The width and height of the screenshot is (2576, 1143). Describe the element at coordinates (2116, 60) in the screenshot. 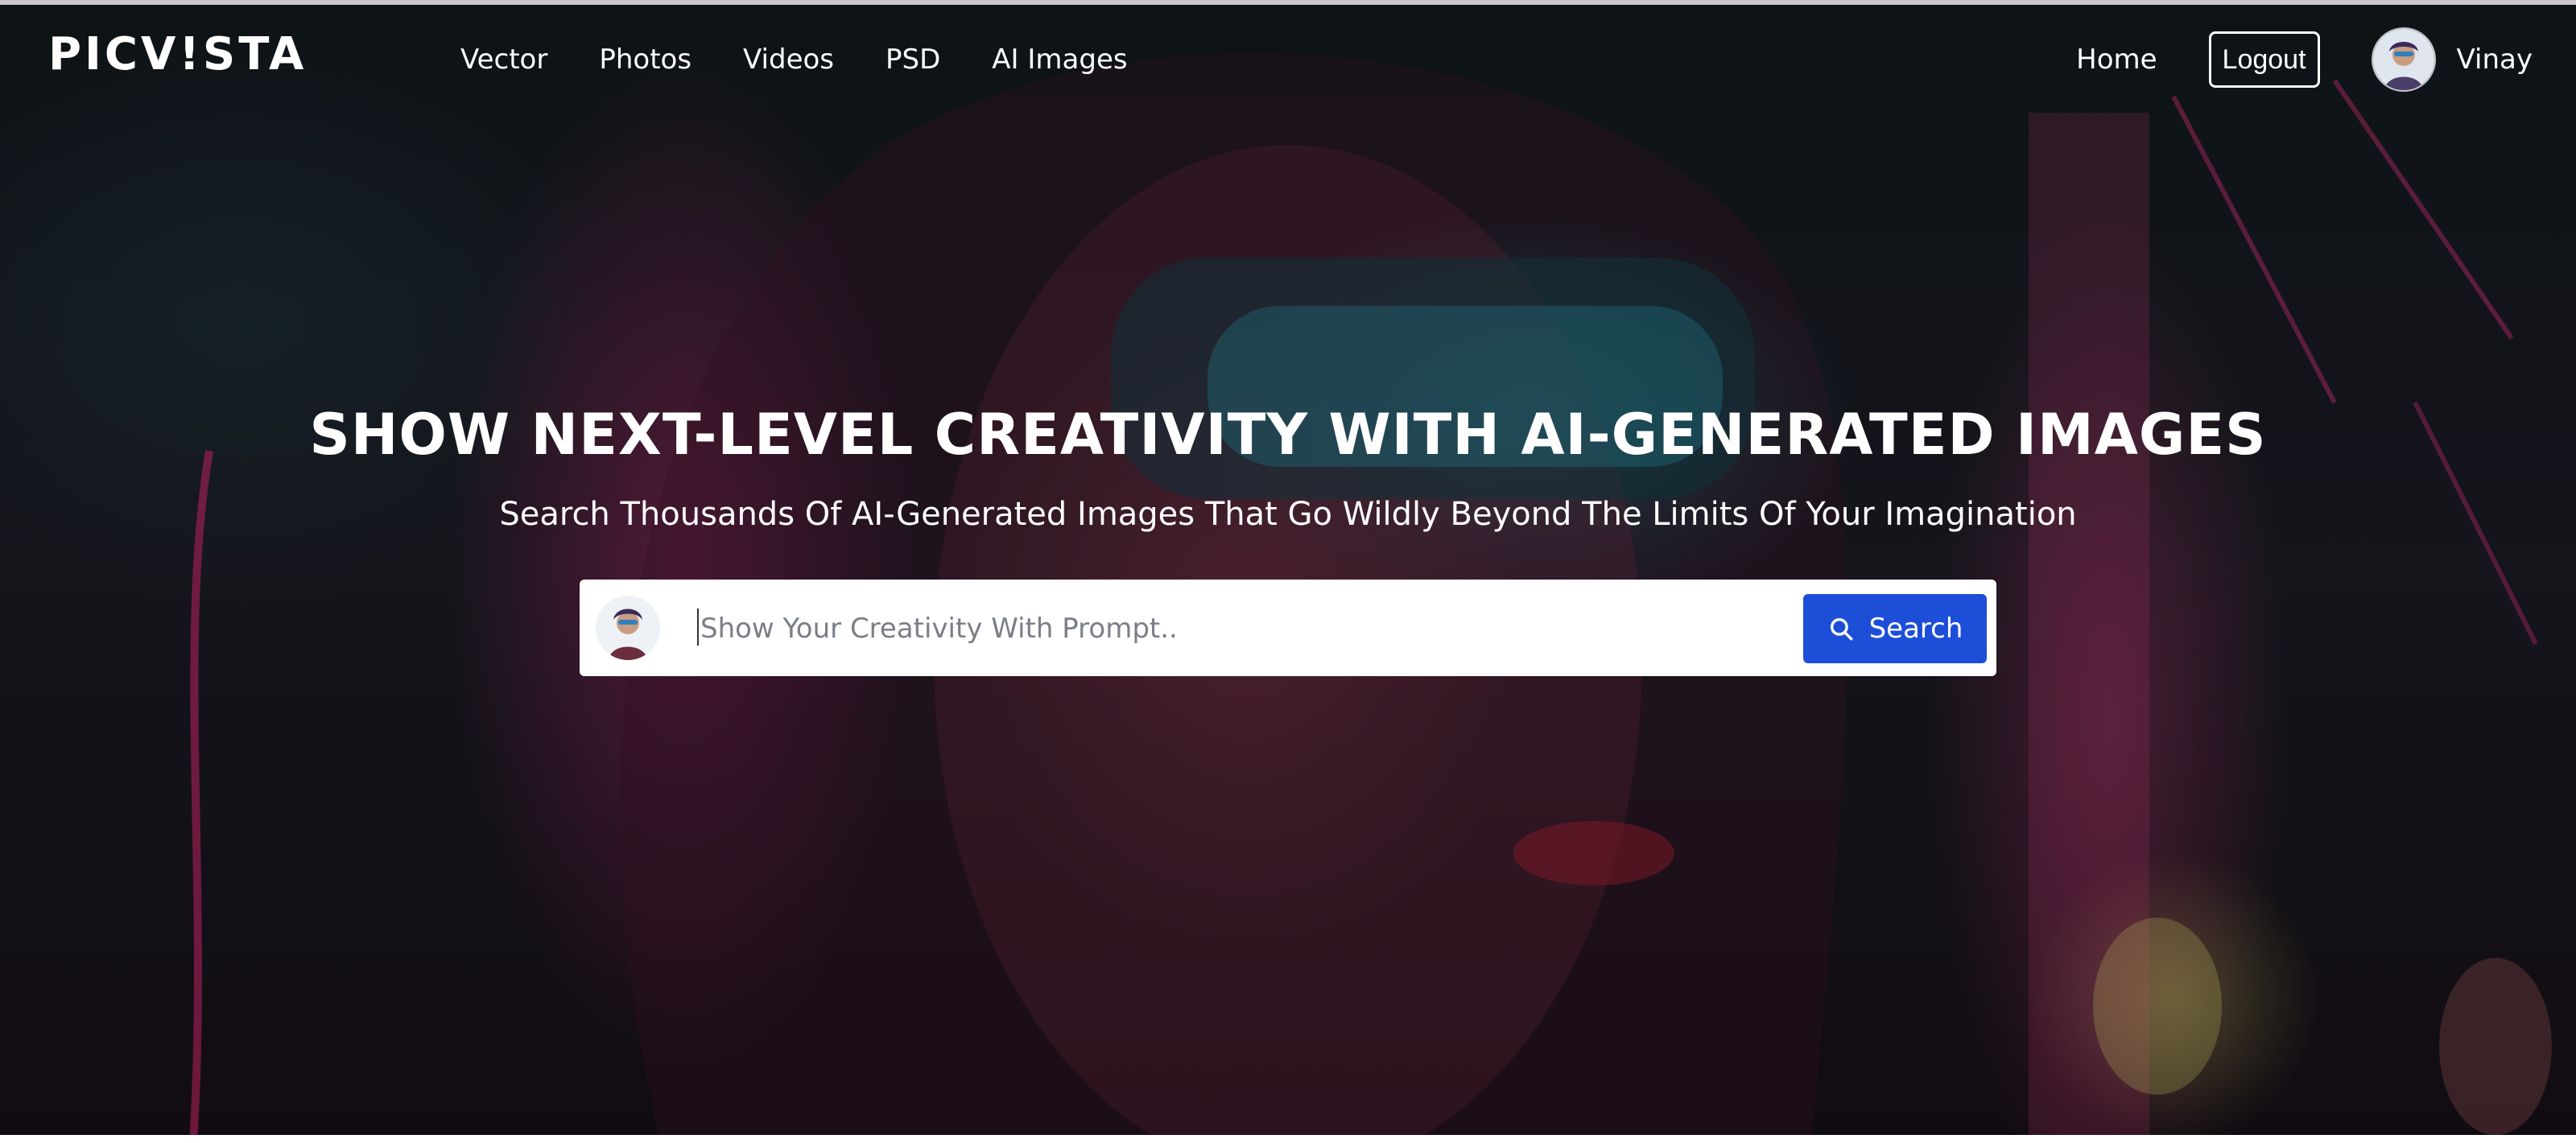

I see `home-link: Home` at that location.